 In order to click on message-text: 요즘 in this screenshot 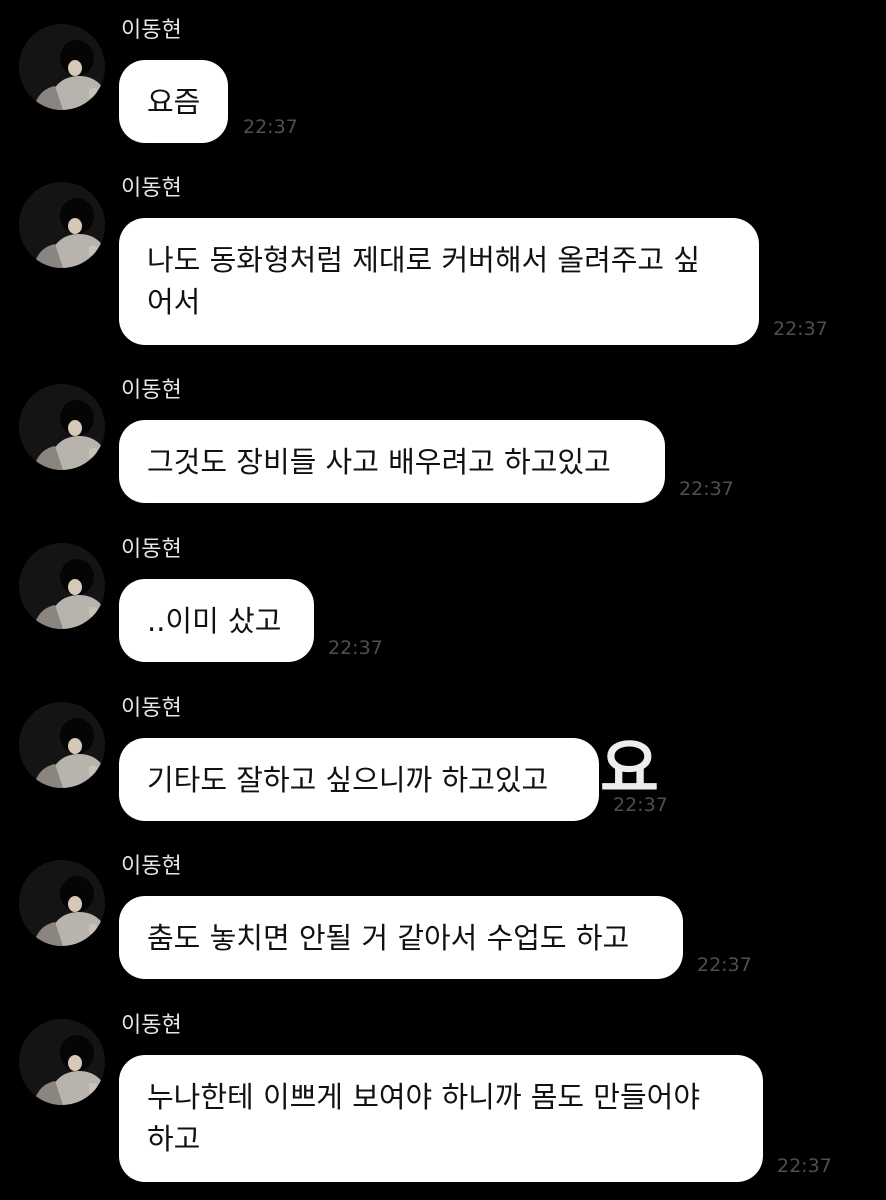, I will do `click(174, 101)`.